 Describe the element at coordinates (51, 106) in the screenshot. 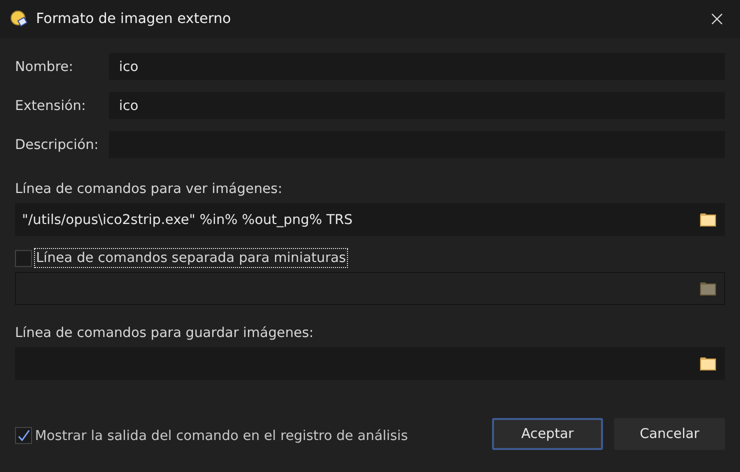

I see `field-label: Extensión:` at that location.